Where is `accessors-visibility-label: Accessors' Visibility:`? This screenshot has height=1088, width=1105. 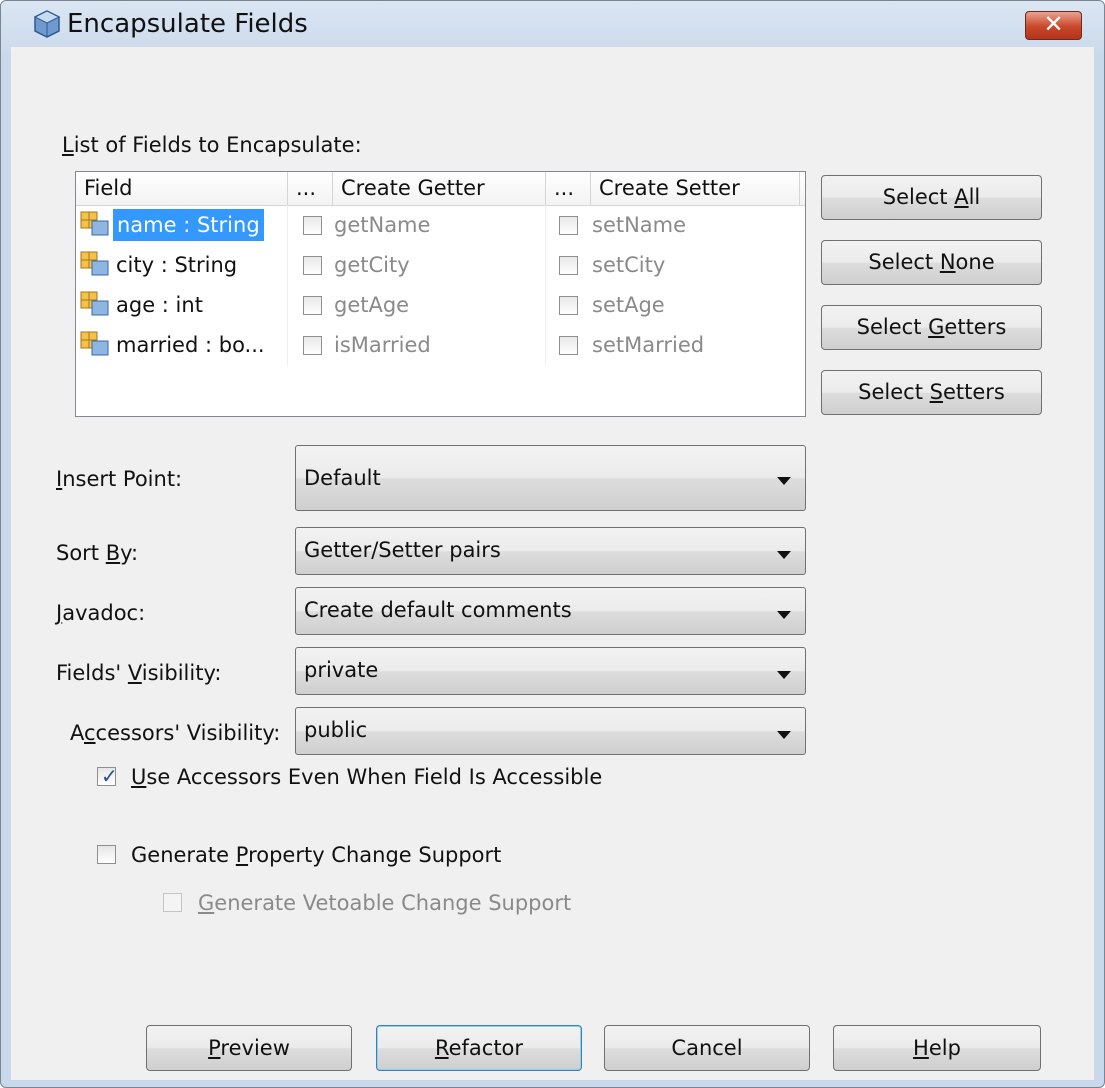 accessors-visibility-label: Accessors' Visibility: is located at coordinates (175, 733).